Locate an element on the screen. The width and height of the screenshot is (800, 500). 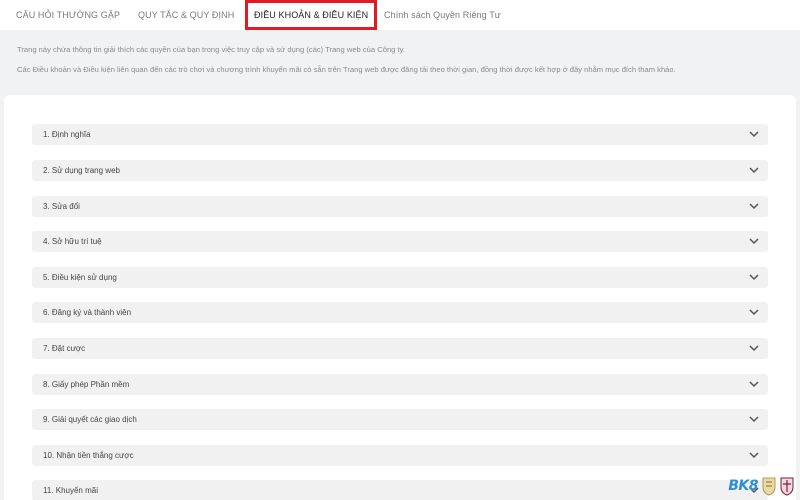
accordion-item-label: 4. Sở hữu trí tuệ is located at coordinates (72, 241).